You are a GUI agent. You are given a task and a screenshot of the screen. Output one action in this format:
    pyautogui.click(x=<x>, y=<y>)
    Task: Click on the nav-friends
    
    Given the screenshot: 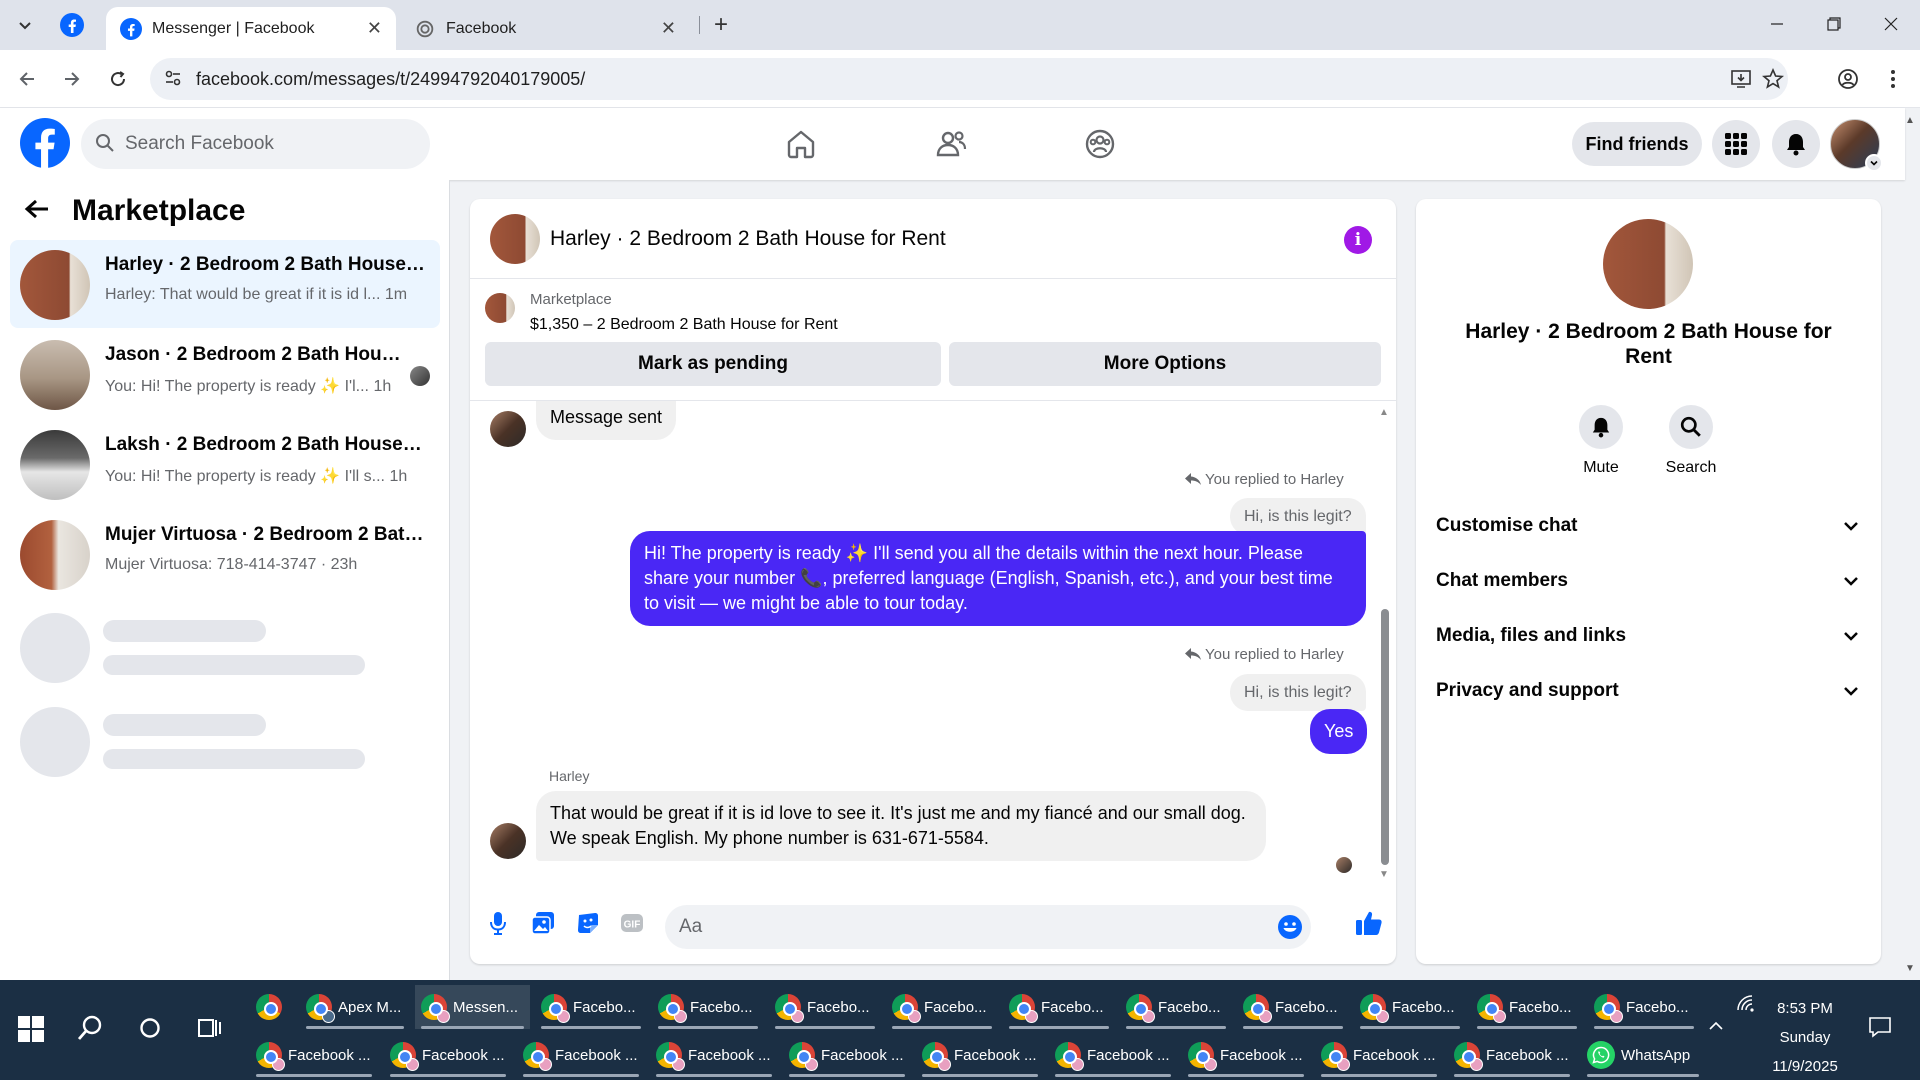 What is the action you would take?
    pyautogui.click(x=951, y=144)
    